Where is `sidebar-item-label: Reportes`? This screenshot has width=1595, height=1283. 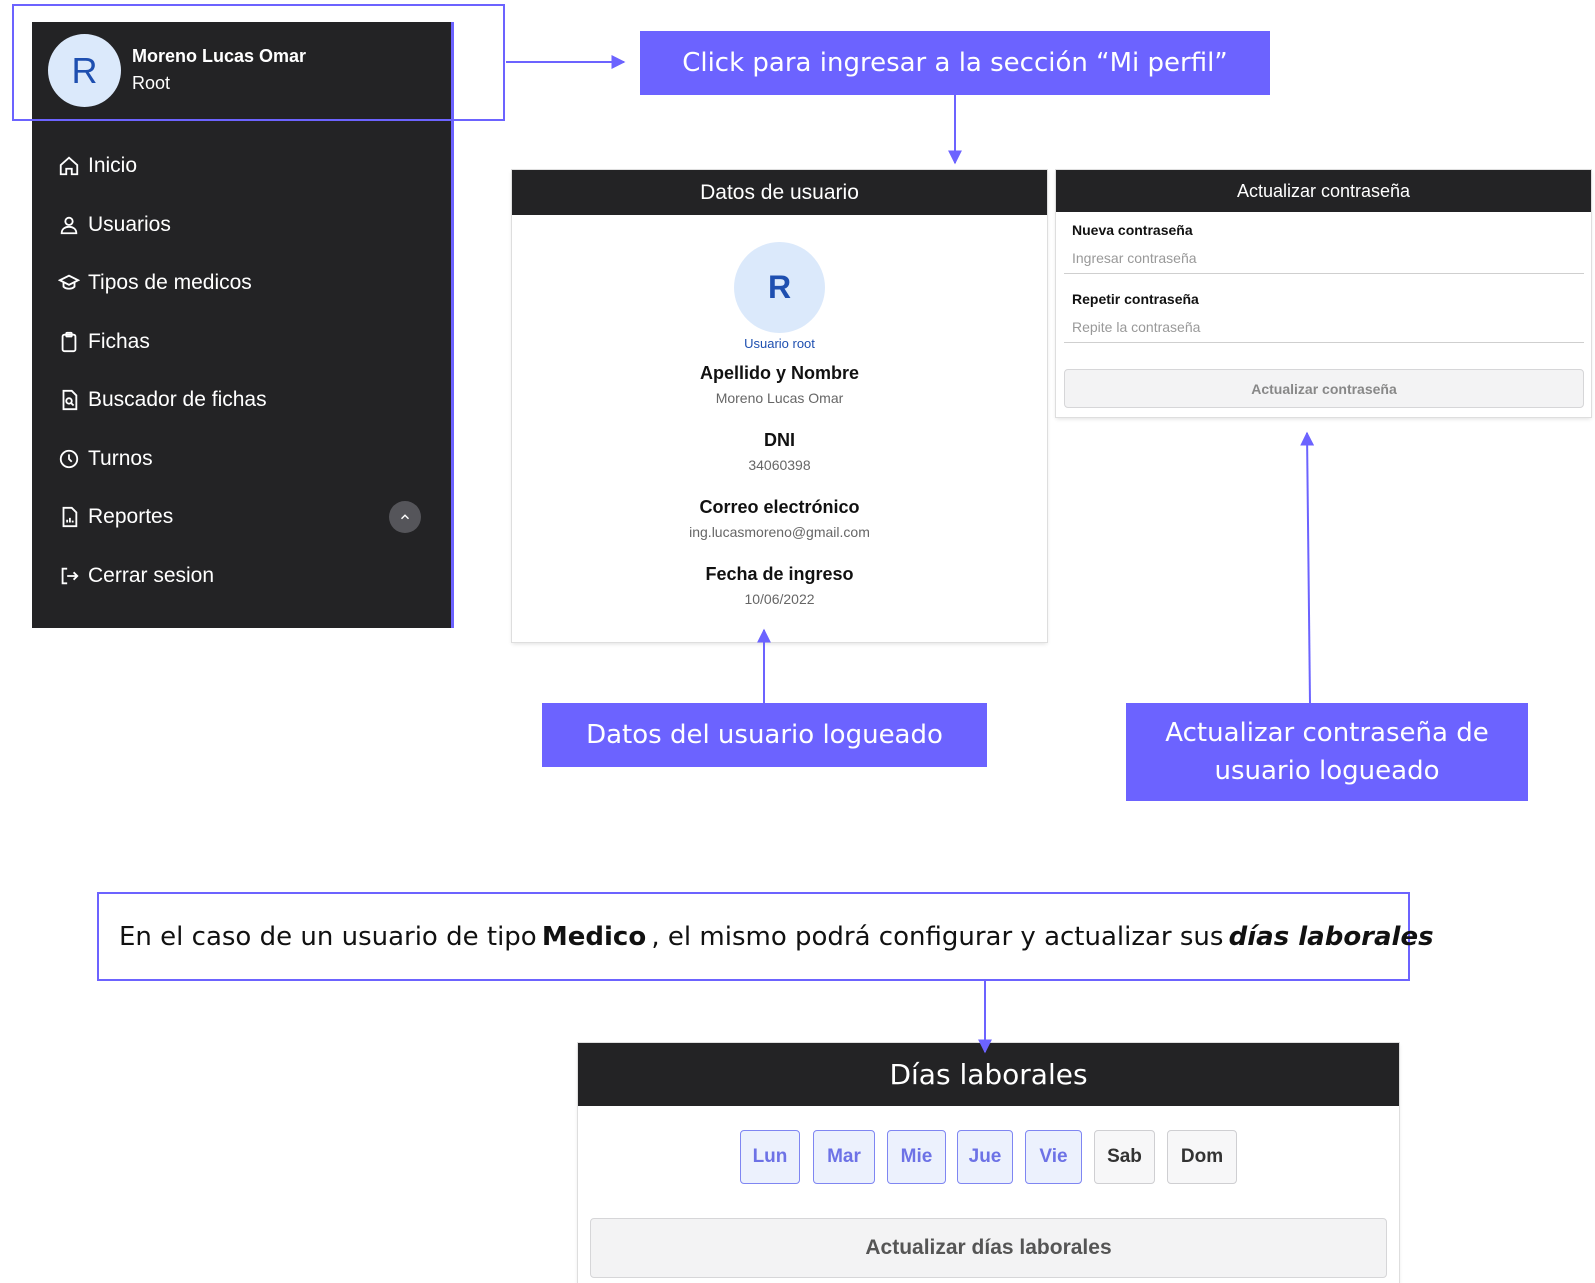 sidebar-item-label: Reportes is located at coordinates (131, 517).